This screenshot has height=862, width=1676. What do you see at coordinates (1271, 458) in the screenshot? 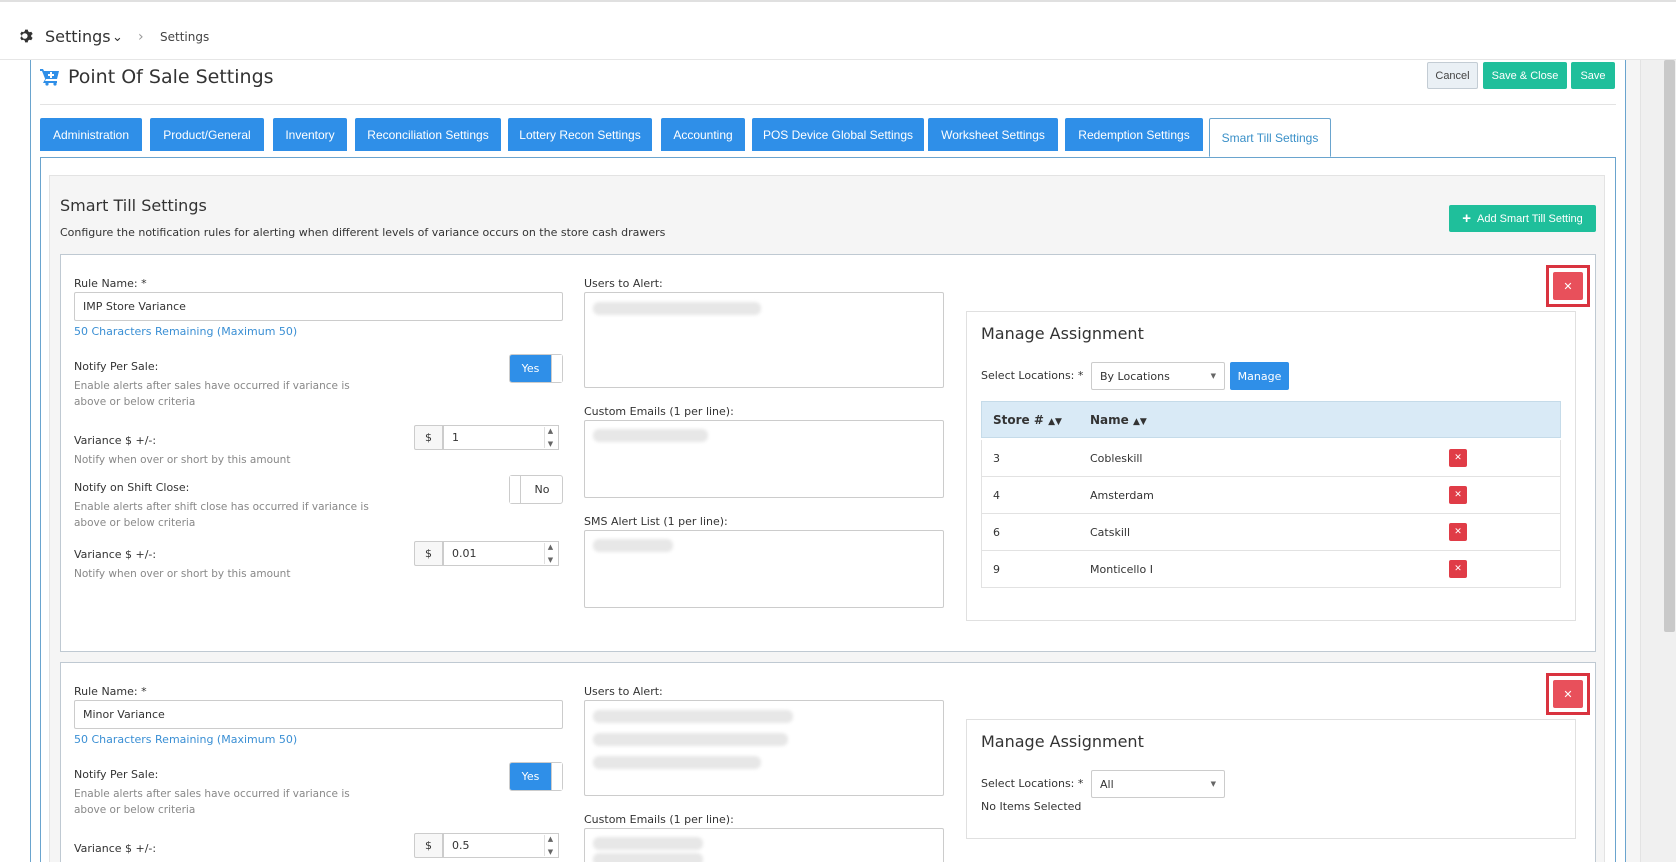
I see `table-row: 3 Cobleskill ✕` at bounding box center [1271, 458].